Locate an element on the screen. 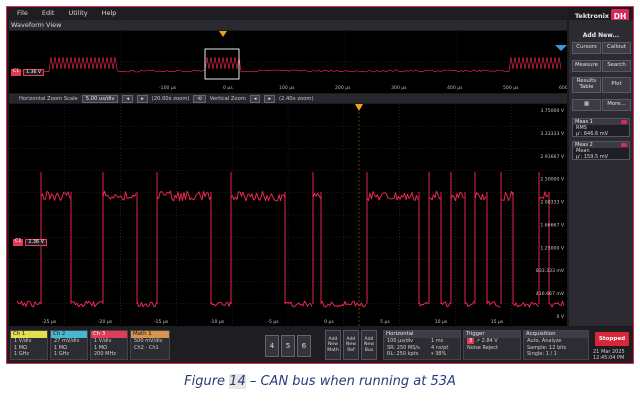 This screenshot has width=640, height=404. add-new-math-button: Add New Math is located at coordinates (333, 345).